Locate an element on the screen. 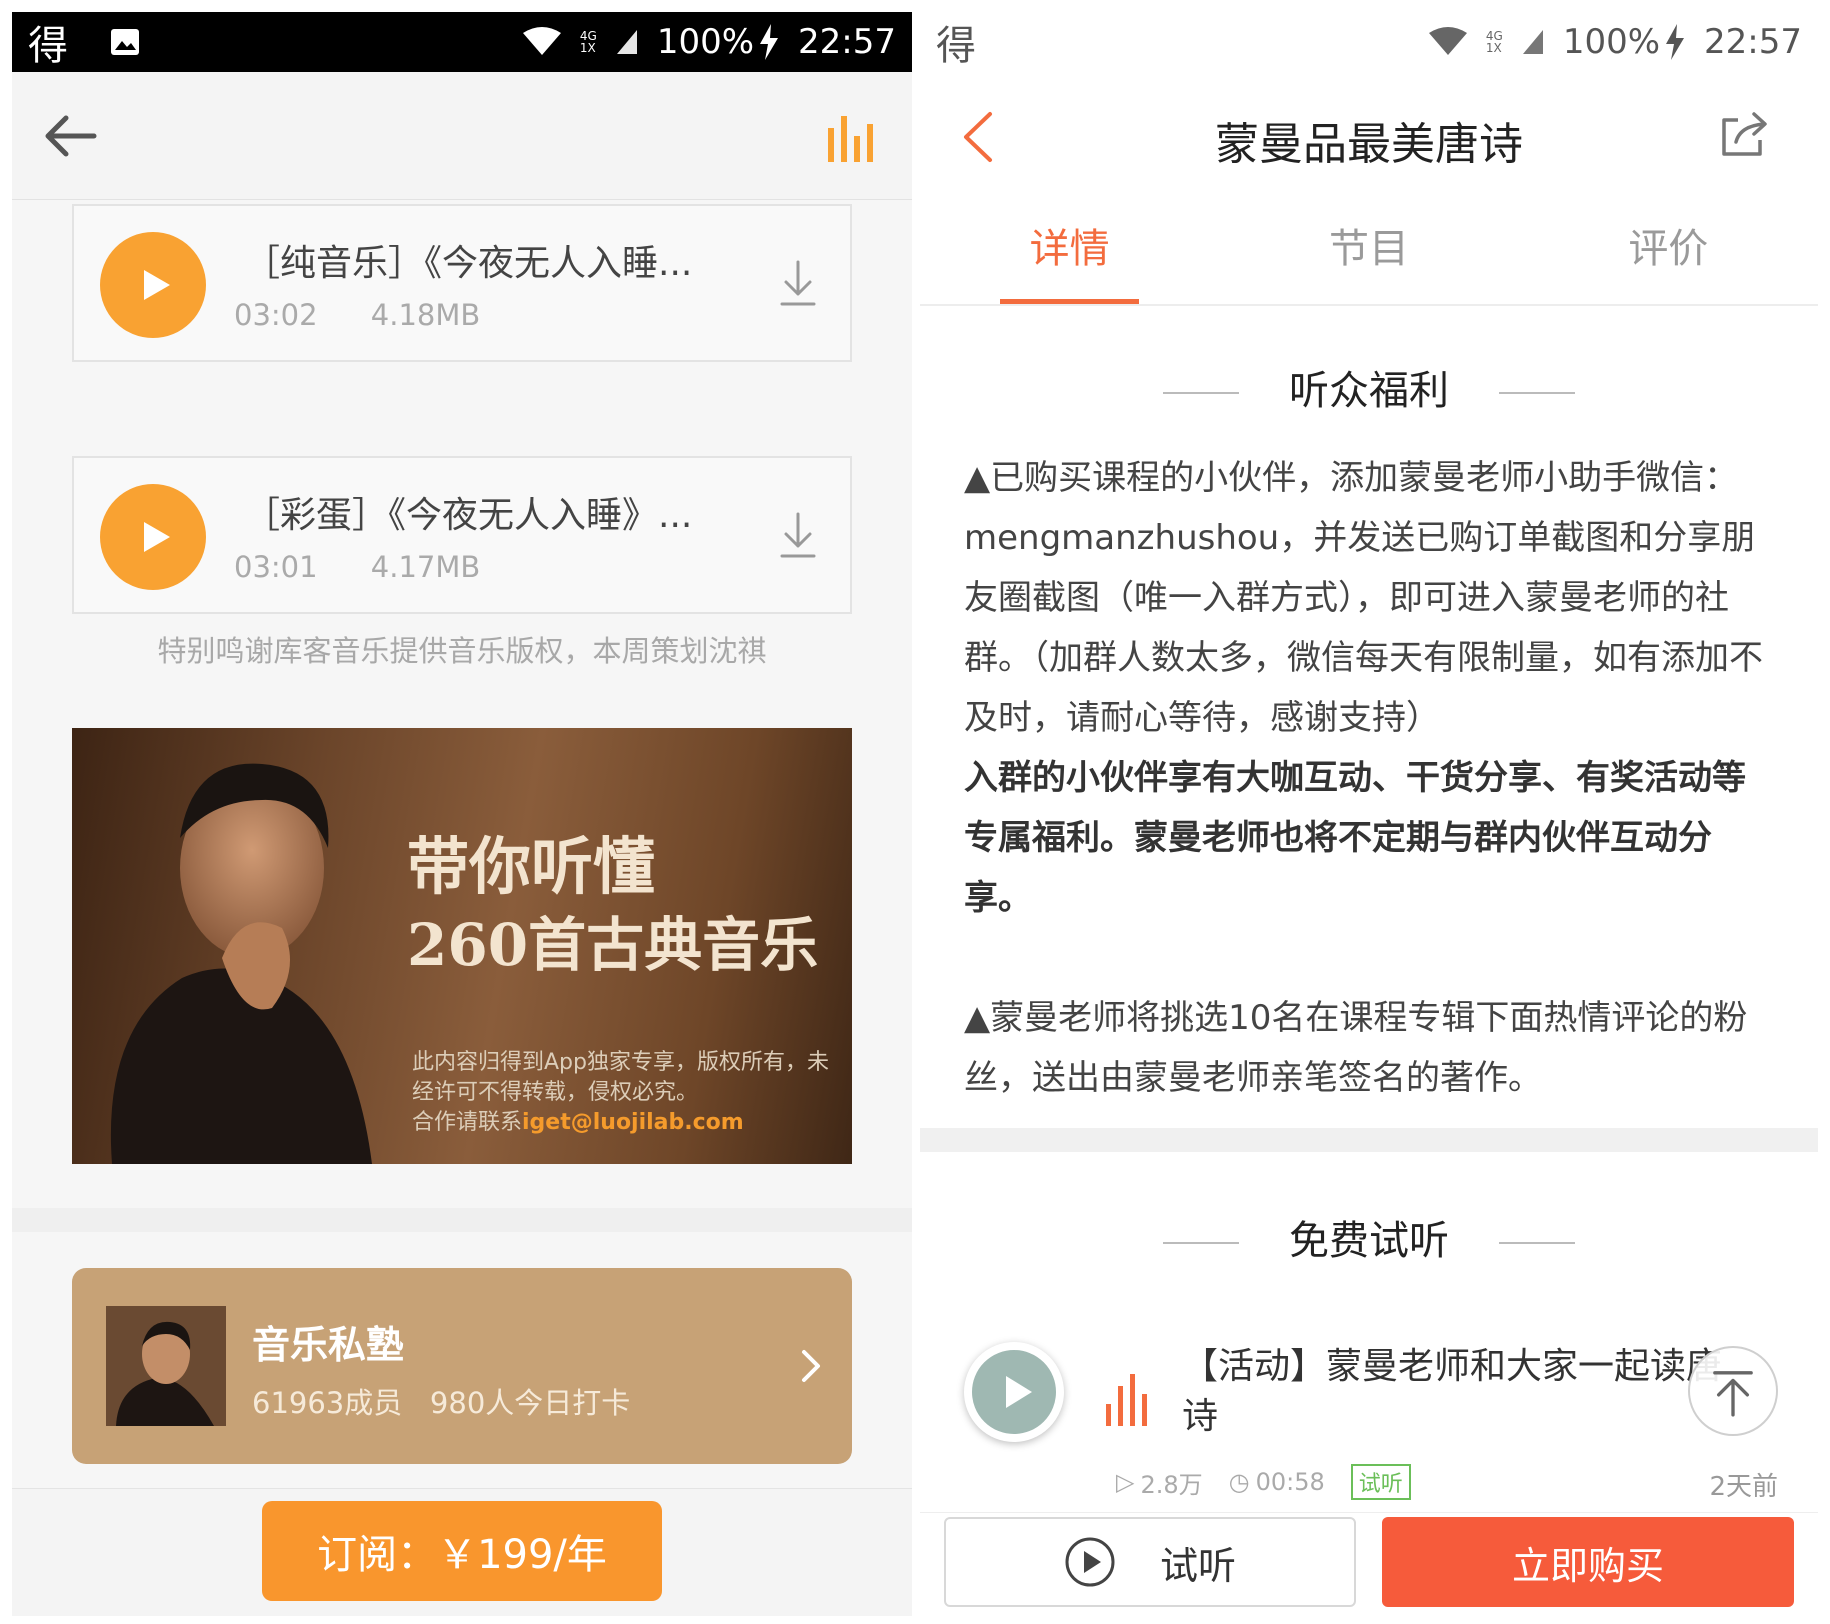 This screenshot has height=1624, width=1830. header-bar: 蒙曼品最美唐诗 is located at coordinates (1369, 135).